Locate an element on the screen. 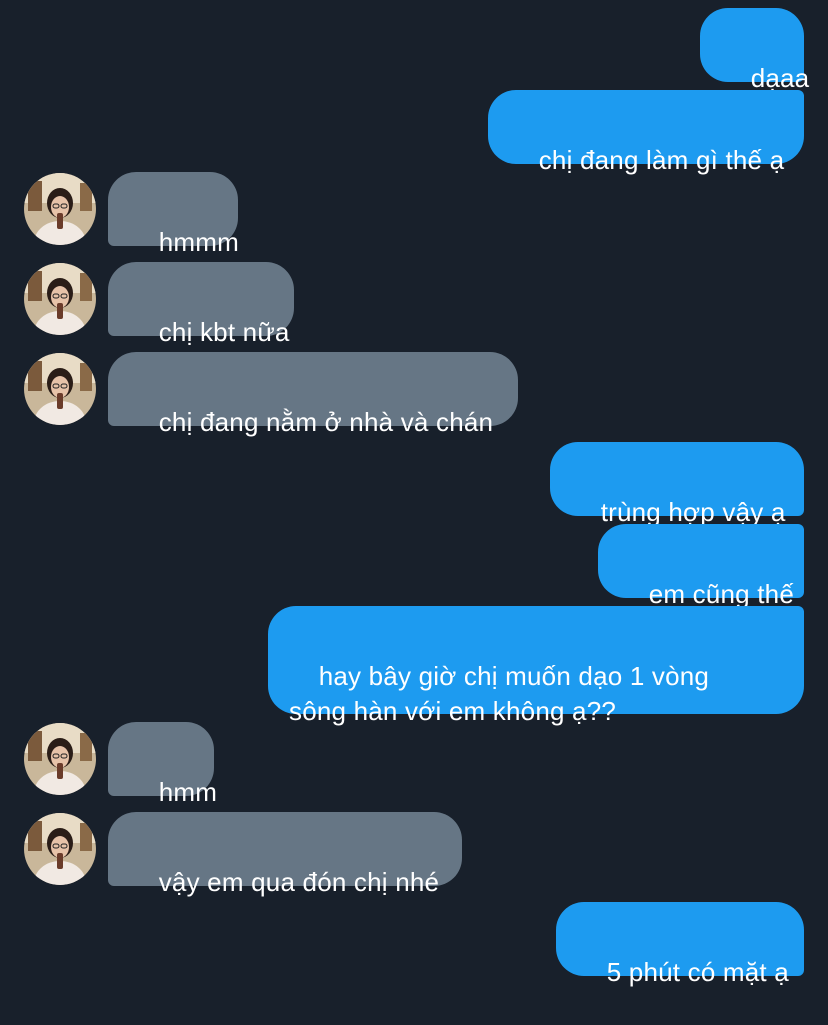 Image resolution: width=828 pixels, height=1025 pixels. message-text: em cũng thế is located at coordinates (721, 594).